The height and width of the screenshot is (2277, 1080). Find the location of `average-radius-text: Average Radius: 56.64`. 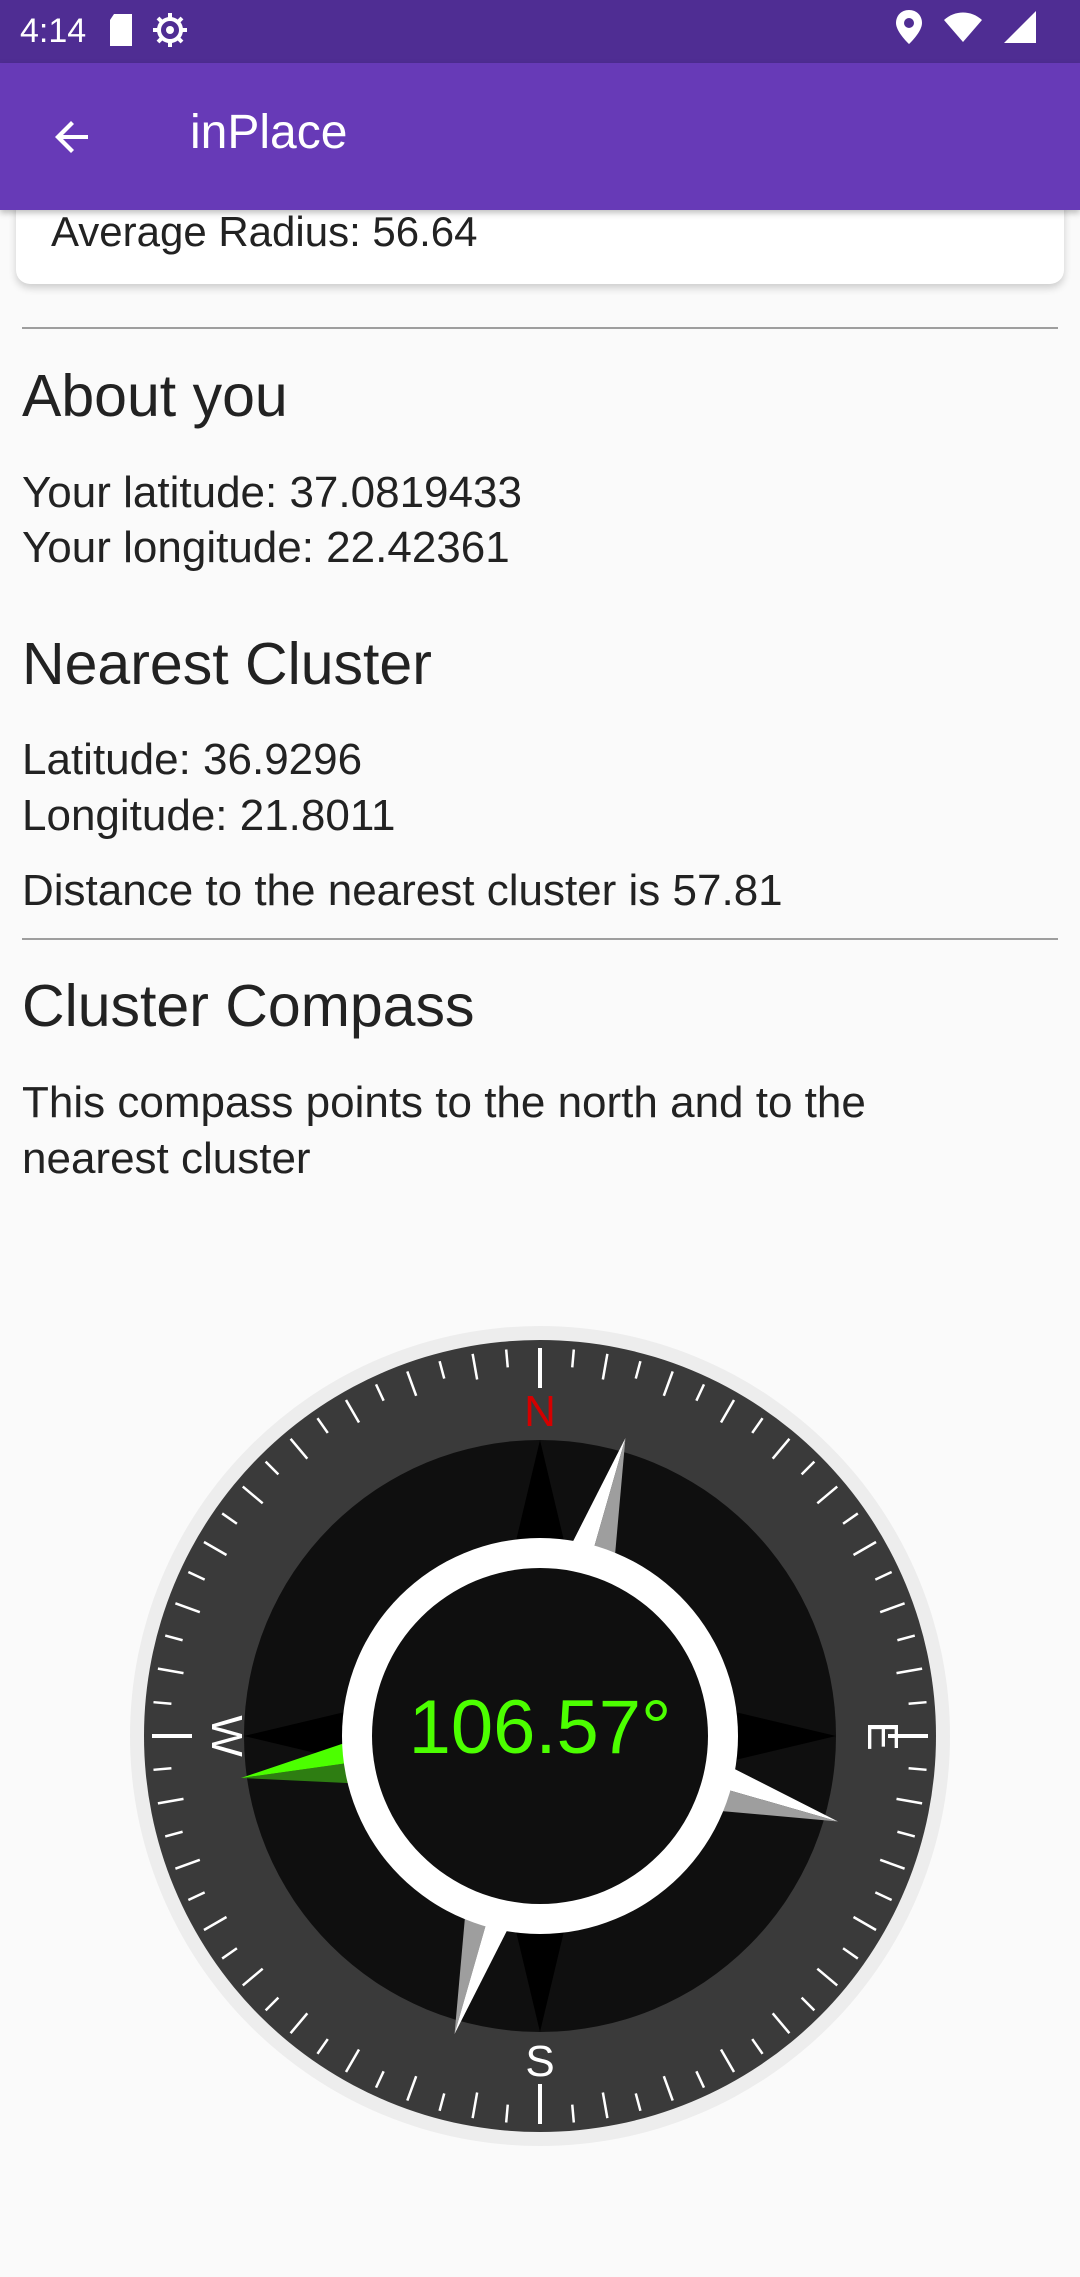

average-radius-text: Average Radius: 56.64 is located at coordinates (264, 231).